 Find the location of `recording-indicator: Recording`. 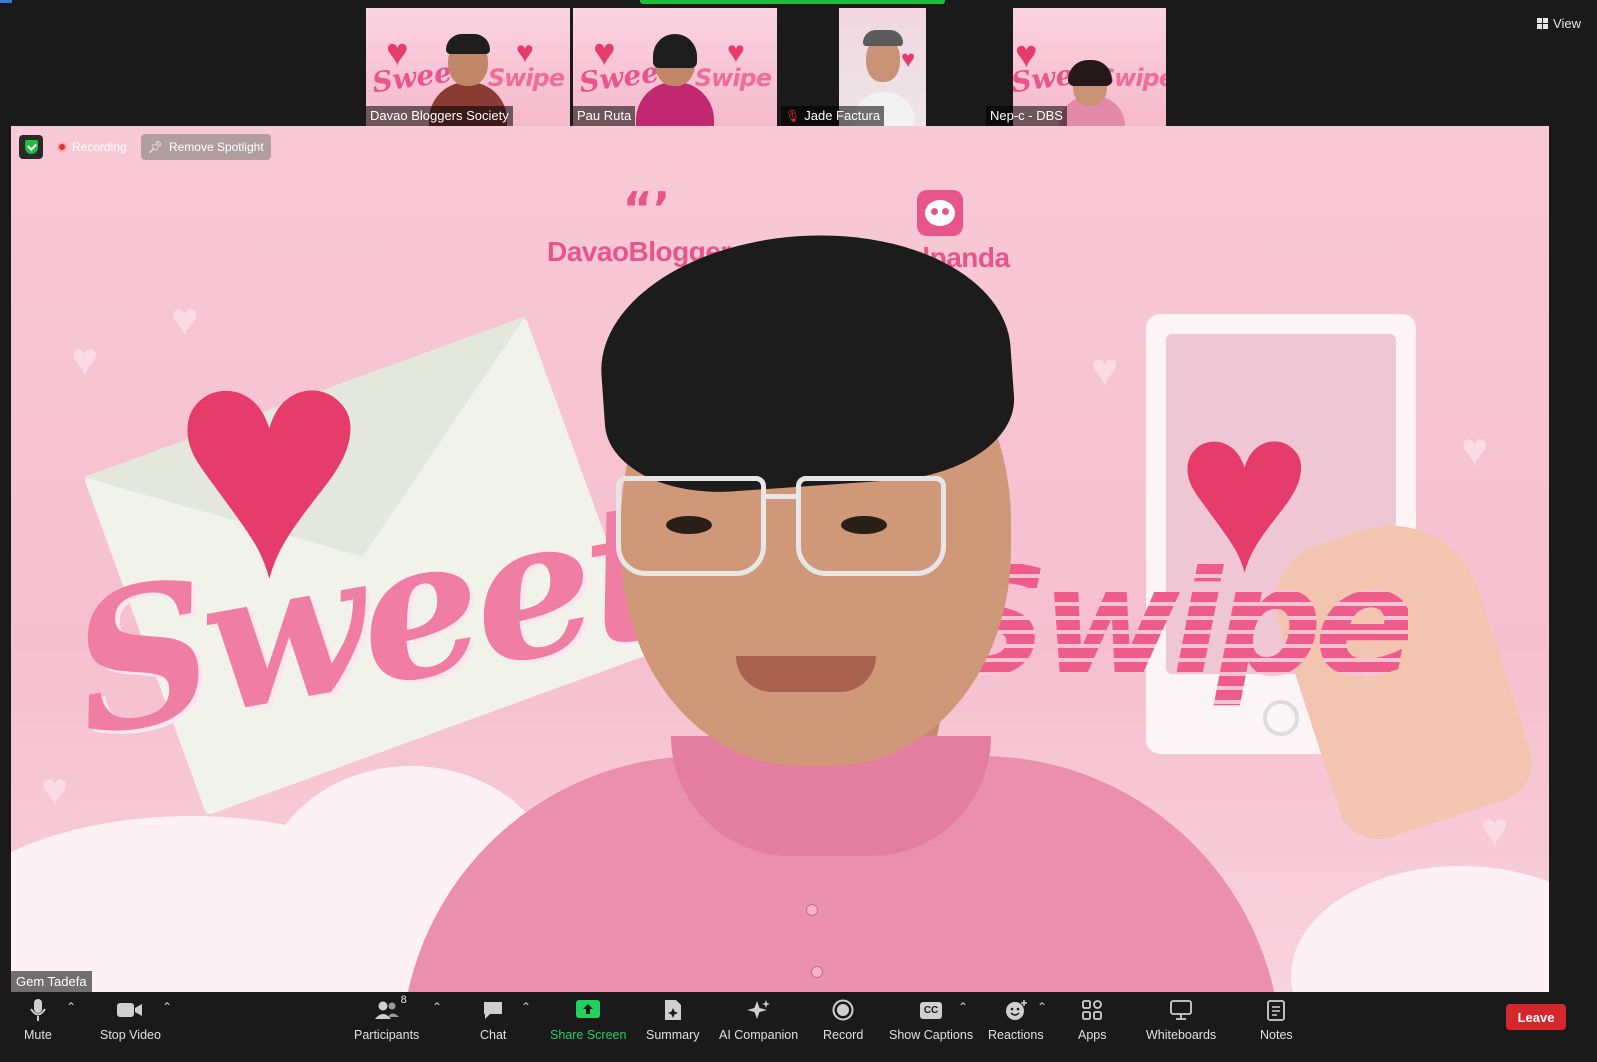

recording-indicator: Recording is located at coordinates (92, 147).